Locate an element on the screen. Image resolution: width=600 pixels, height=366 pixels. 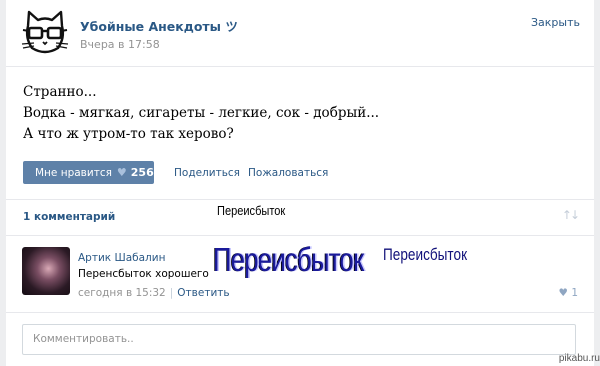
comment-meta: сегодня в 15:32 | Ответить is located at coordinates (154, 293).